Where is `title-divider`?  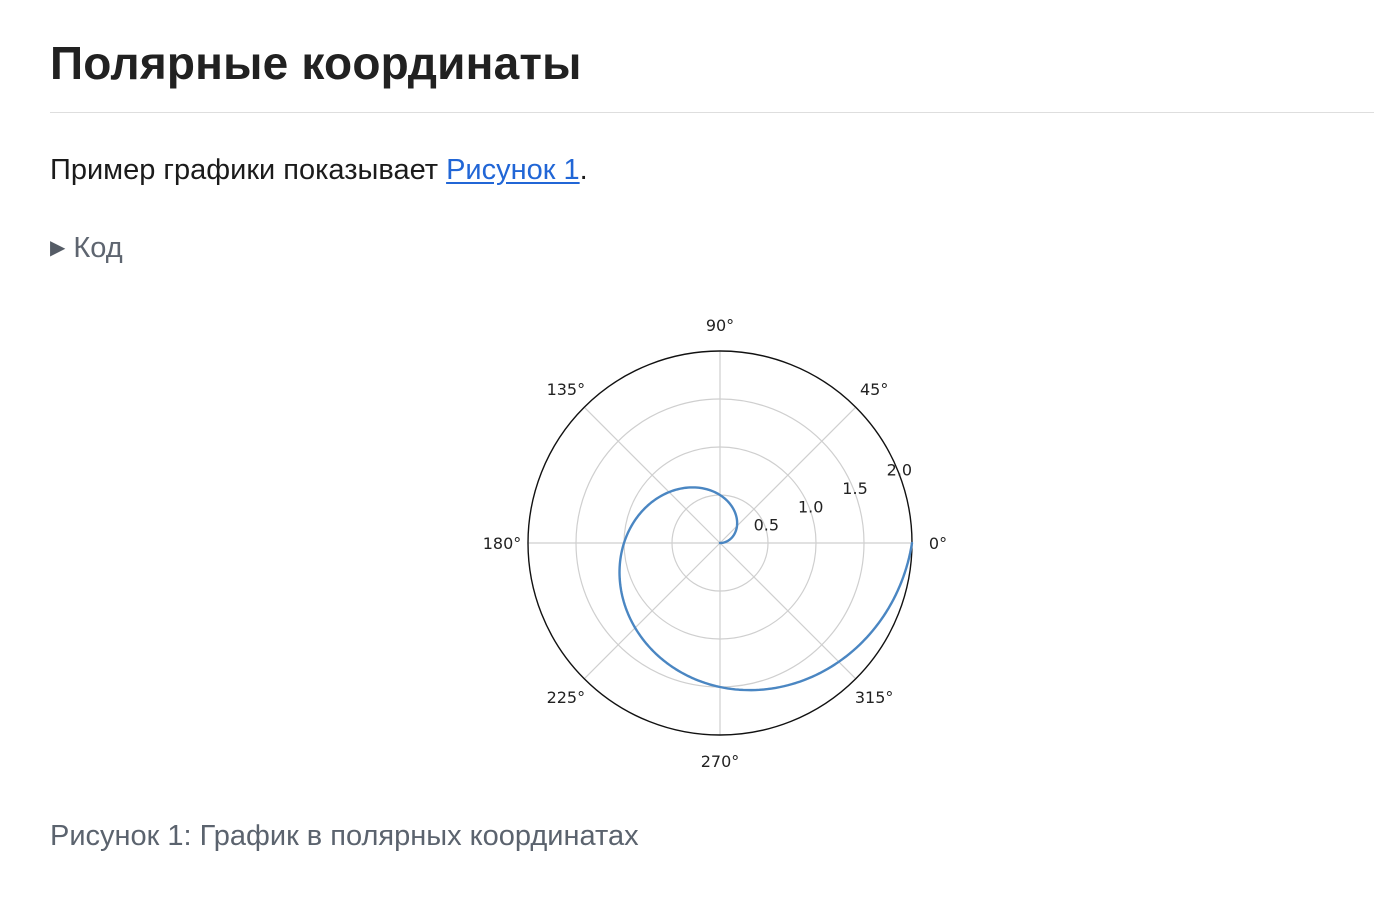 title-divider is located at coordinates (712, 112).